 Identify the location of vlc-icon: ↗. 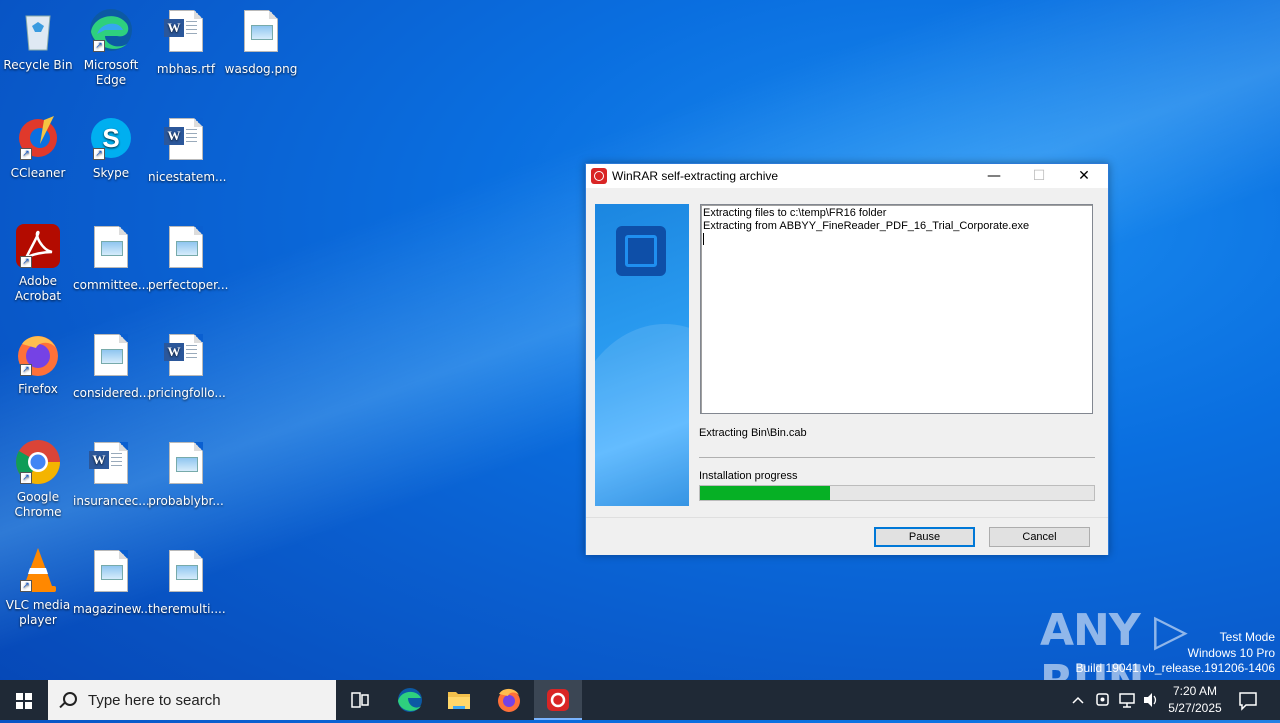
(38, 570).